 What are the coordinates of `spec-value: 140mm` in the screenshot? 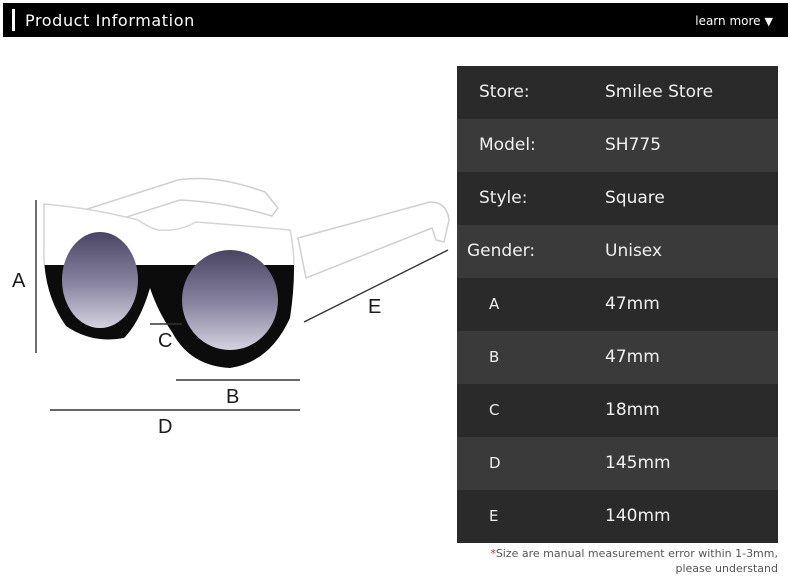 It's located at (638, 516).